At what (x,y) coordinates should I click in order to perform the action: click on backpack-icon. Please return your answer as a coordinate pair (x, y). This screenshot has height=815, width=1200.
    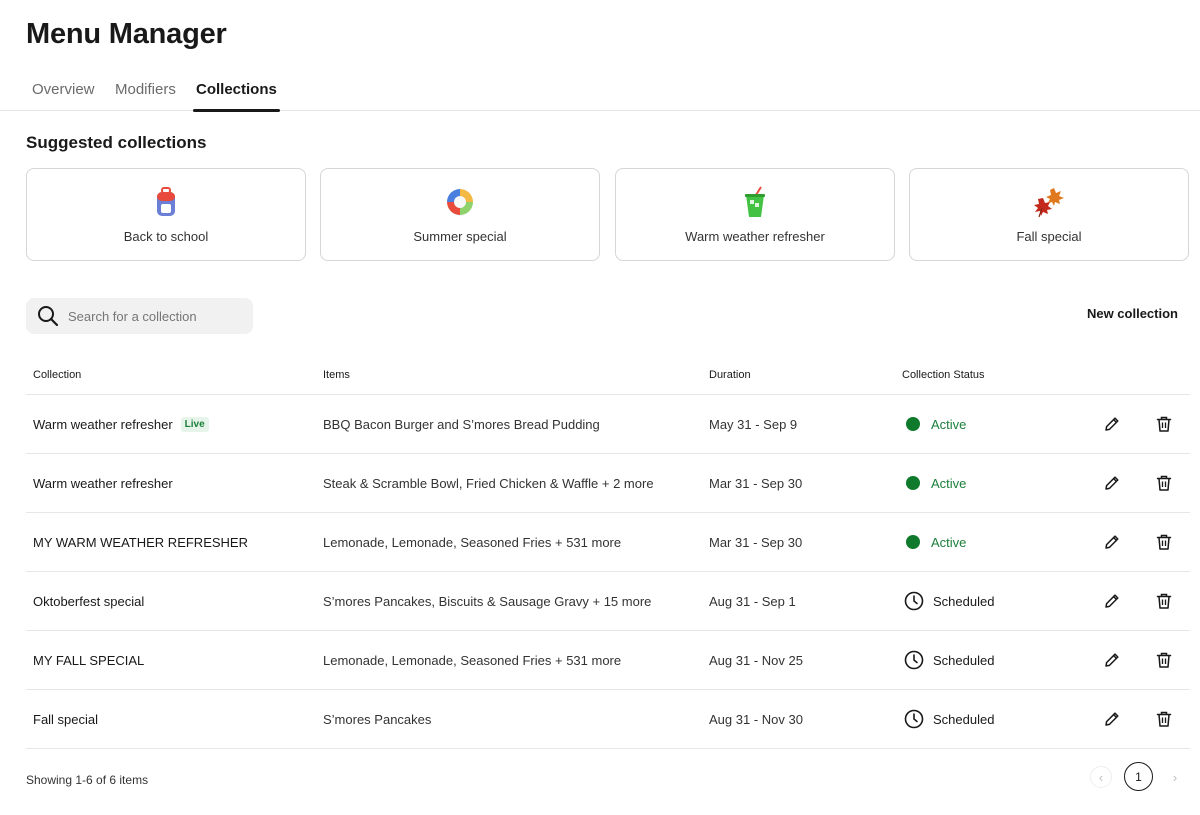
    Looking at the image, I should click on (166, 202).